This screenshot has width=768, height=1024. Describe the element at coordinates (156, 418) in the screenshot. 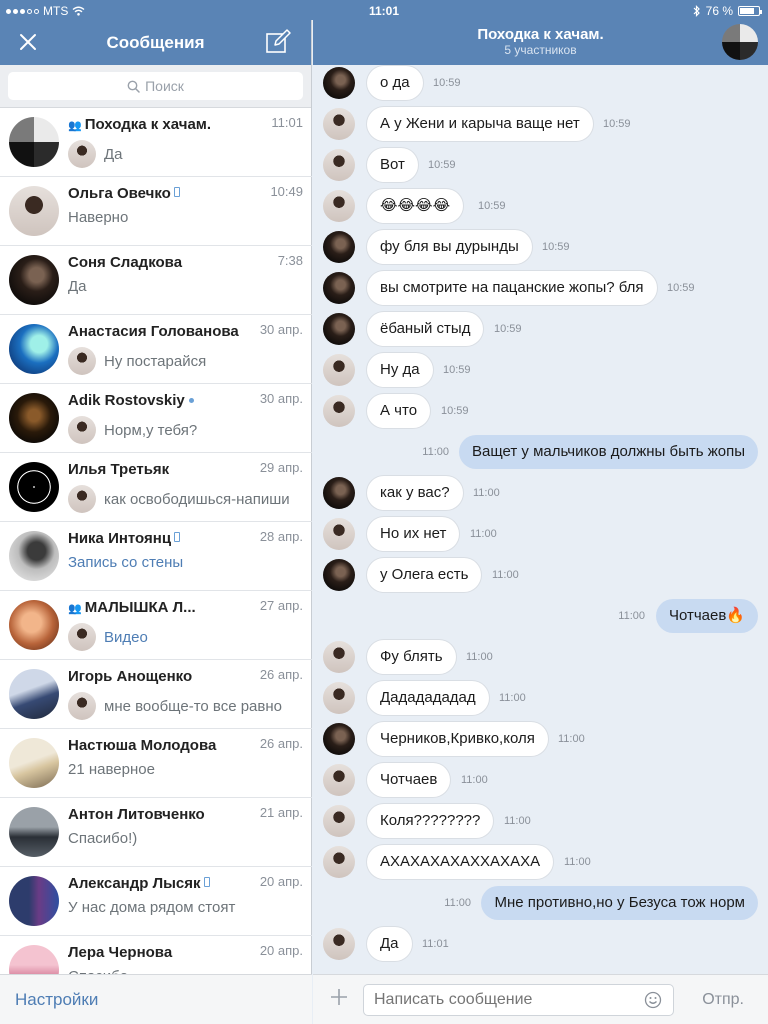

I see `conversation-item: Adik Rostovskiy 30 апр. Норм,у тебя?` at that location.